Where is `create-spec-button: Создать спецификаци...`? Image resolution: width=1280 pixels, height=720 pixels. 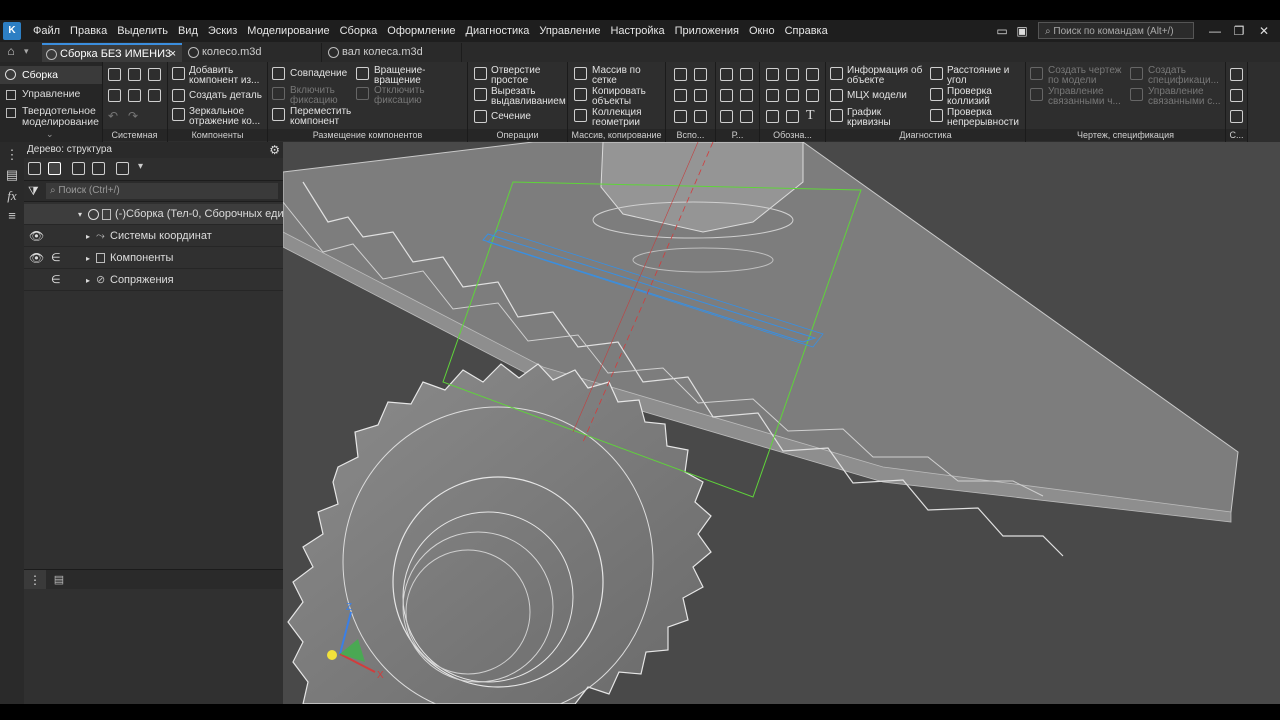 create-spec-button: Создать спецификаци... is located at coordinates (1186, 76).